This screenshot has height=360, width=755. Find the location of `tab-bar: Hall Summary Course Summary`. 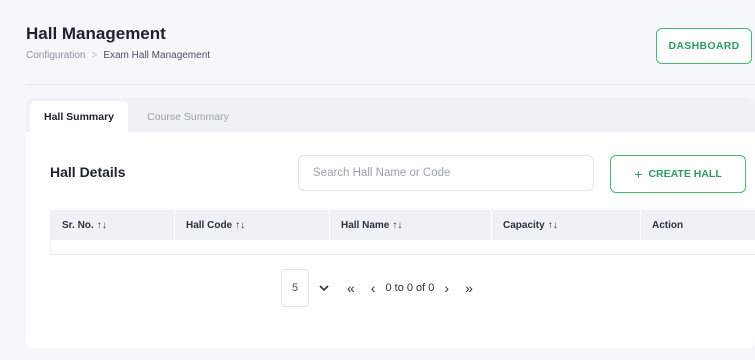

tab-bar: Hall Summary Course Summary is located at coordinates (390, 115).